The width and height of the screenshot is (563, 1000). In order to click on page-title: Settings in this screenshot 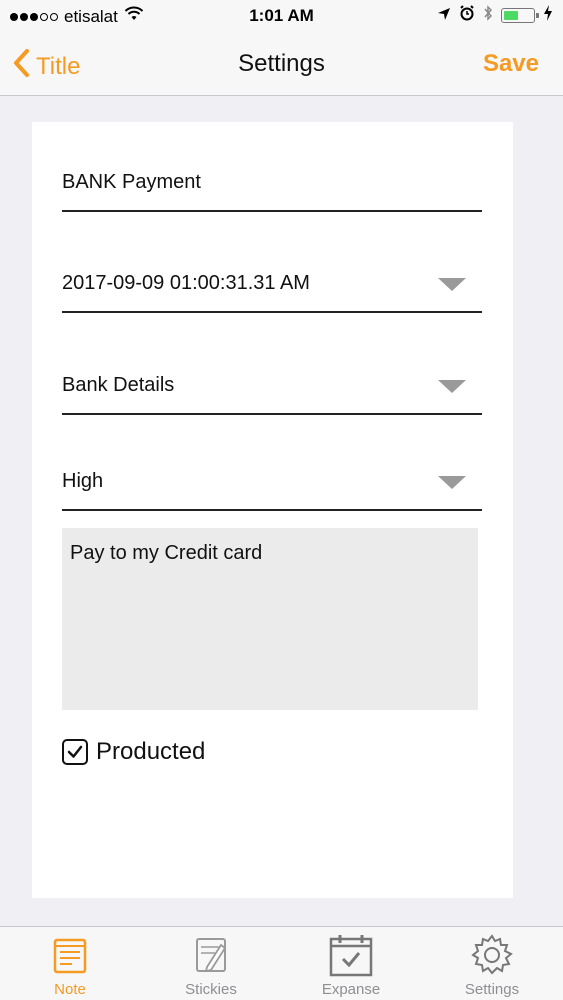, I will do `click(281, 63)`.